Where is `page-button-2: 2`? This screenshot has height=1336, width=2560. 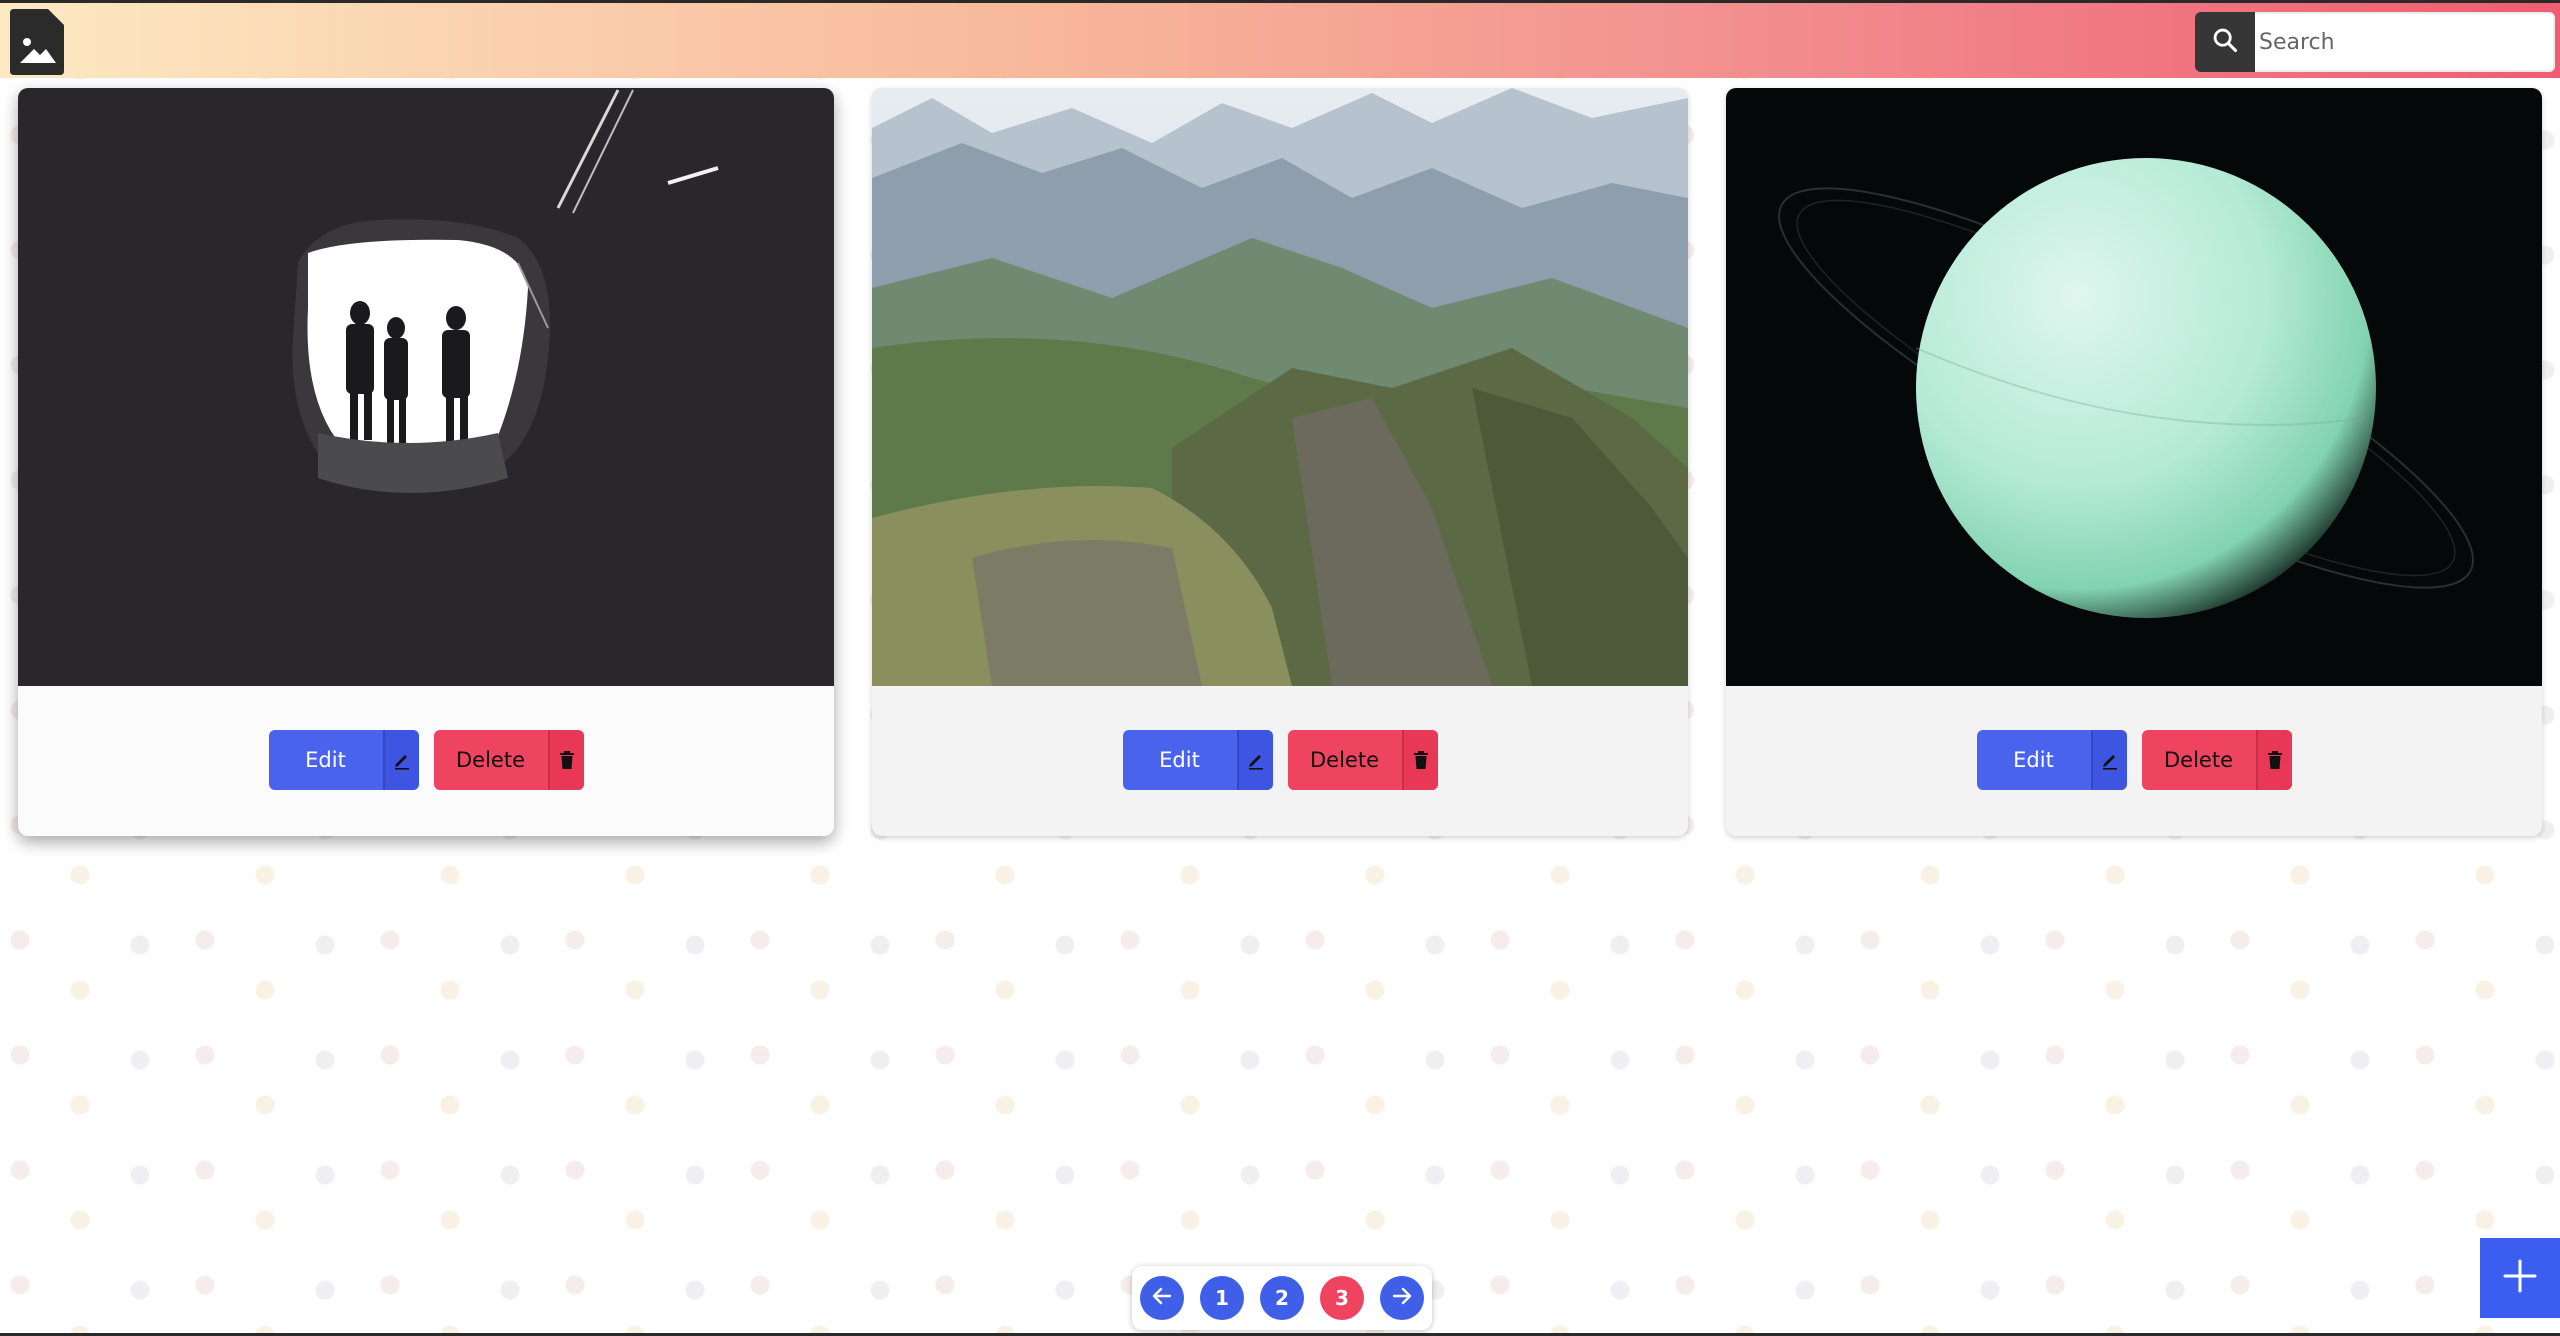 page-button-2: 2 is located at coordinates (1282, 1298).